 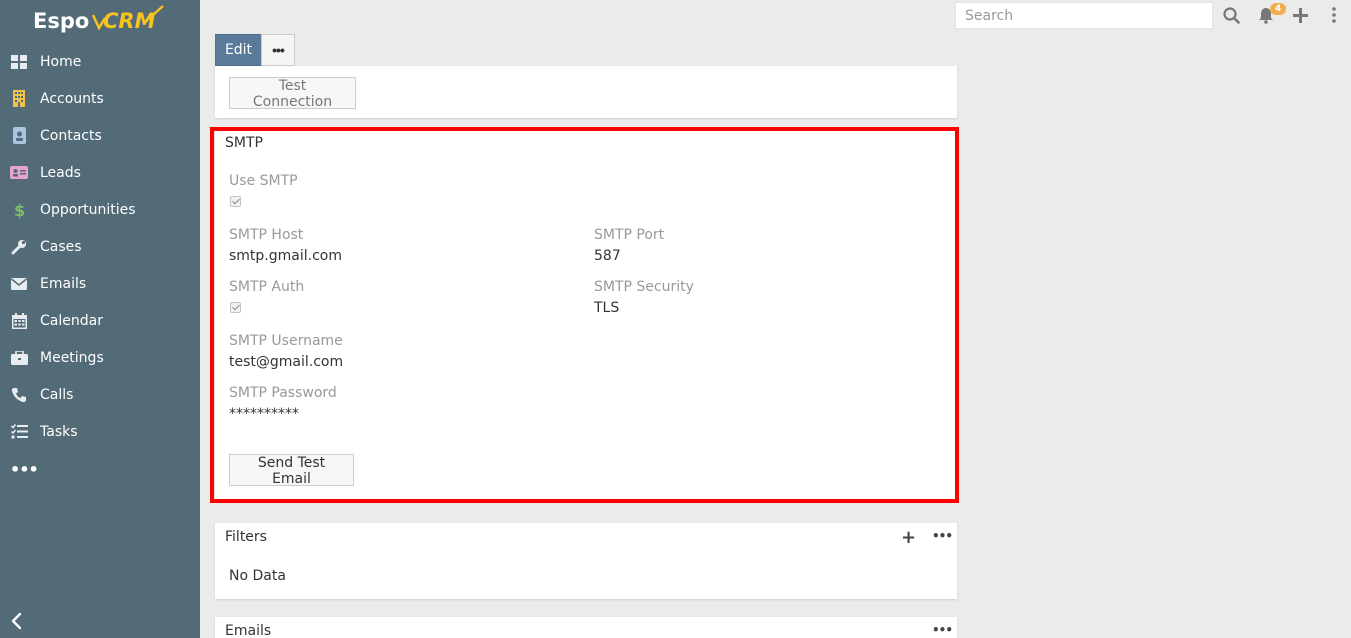 What do you see at coordinates (61, 61) in the screenshot?
I see `sidebar-item-label: Home` at bounding box center [61, 61].